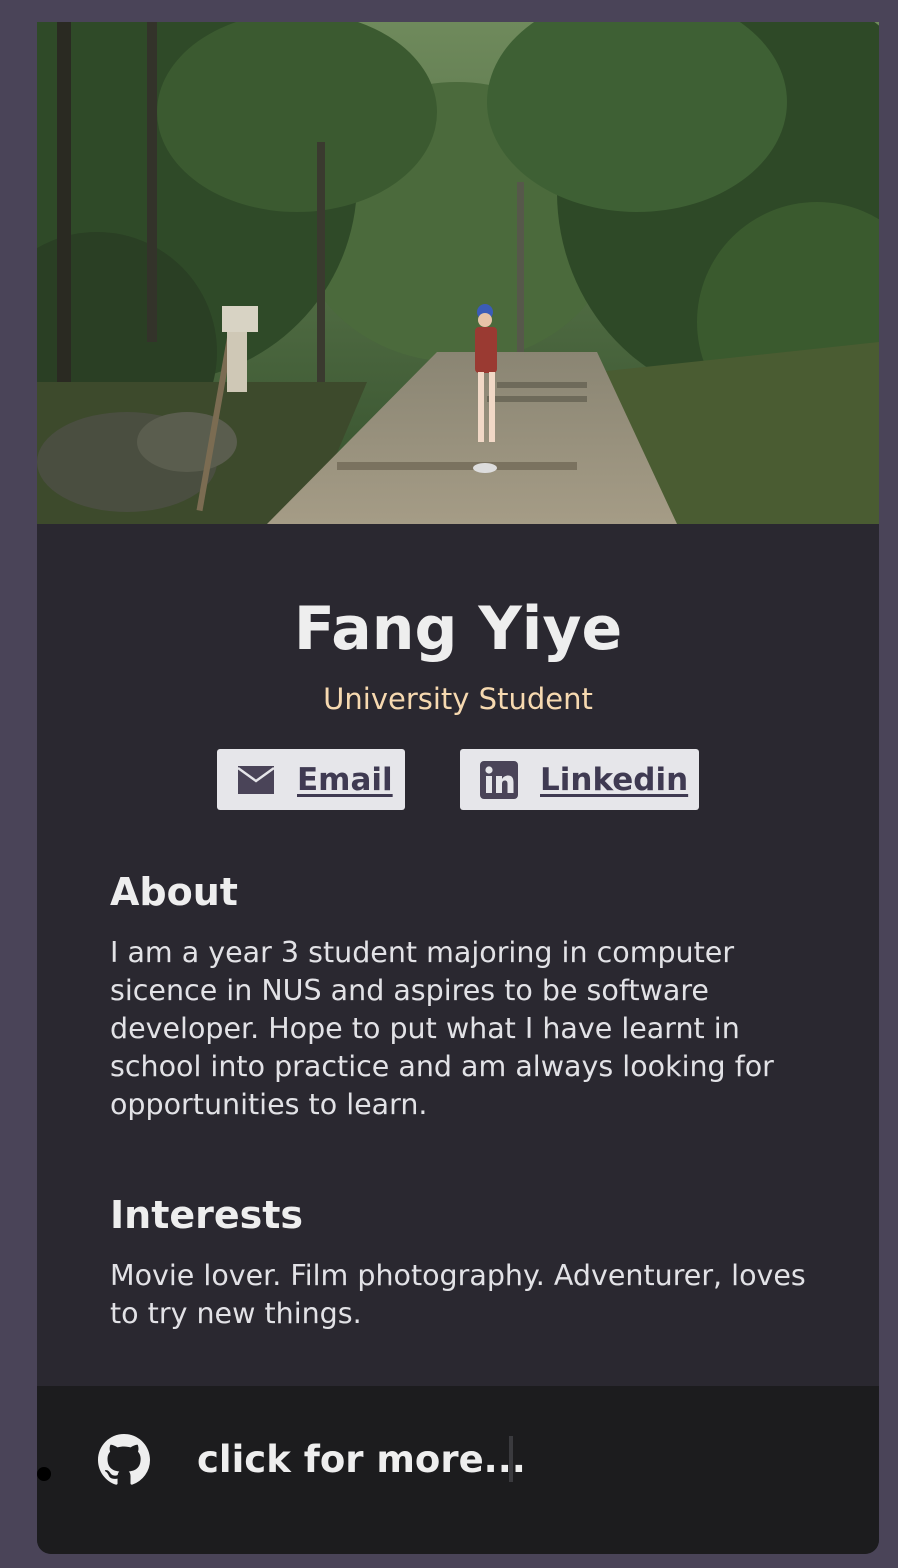  Describe the element at coordinates (458, 629) in the screenshot. I see `profile-name: Fang Yiye` at that location.